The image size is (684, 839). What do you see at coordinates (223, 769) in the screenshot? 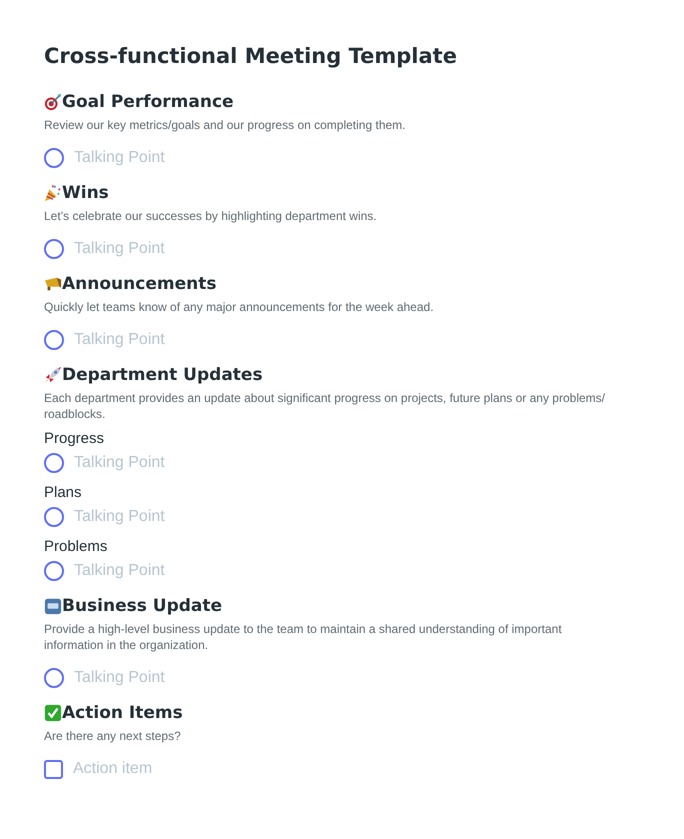
I see `item-input-field: Action item` at bounding box center [223, 769].